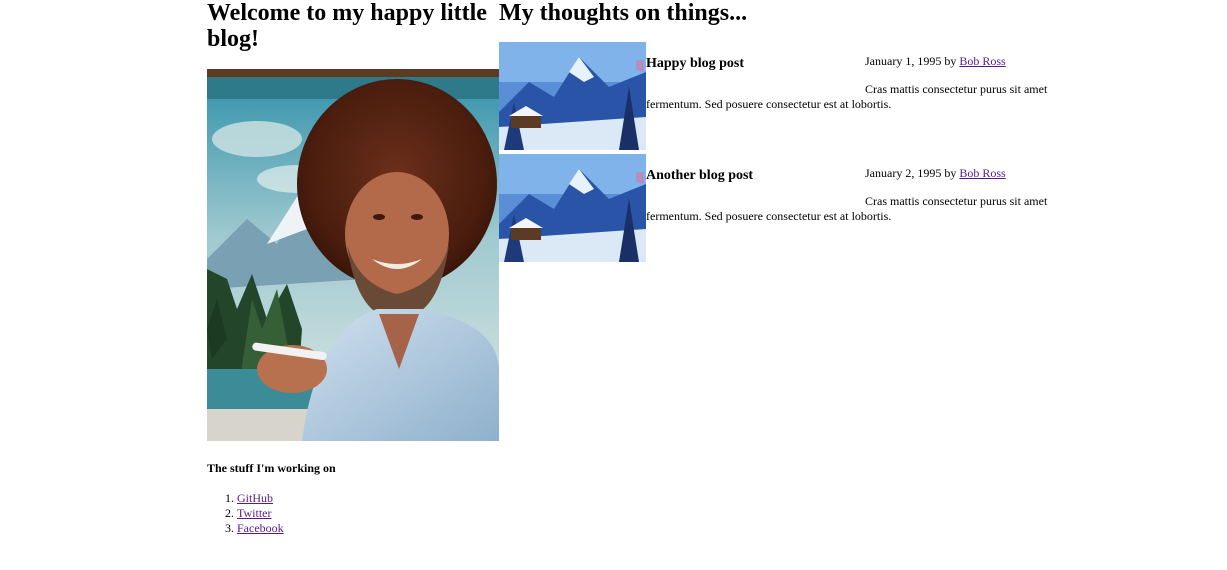 This screenshot has height=570, width=1227. I want to click on post-date: January 1, 1995, so click(903, 61).